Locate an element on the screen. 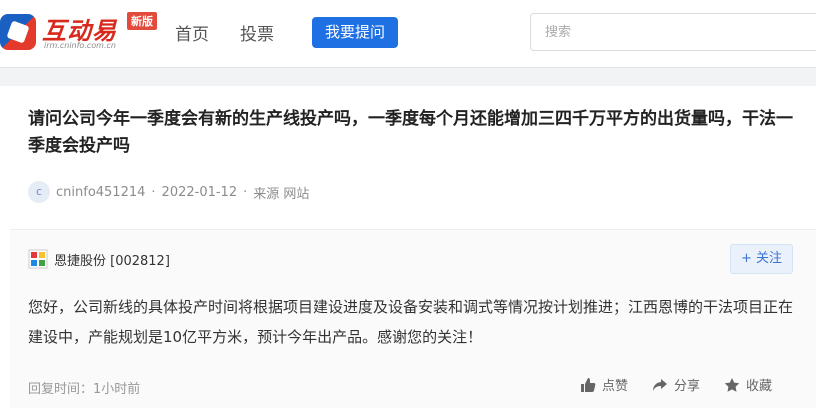 The width and height of the screenshot is (816, 408). author-name: cninfo451214 is located at coordinates (100, 192).